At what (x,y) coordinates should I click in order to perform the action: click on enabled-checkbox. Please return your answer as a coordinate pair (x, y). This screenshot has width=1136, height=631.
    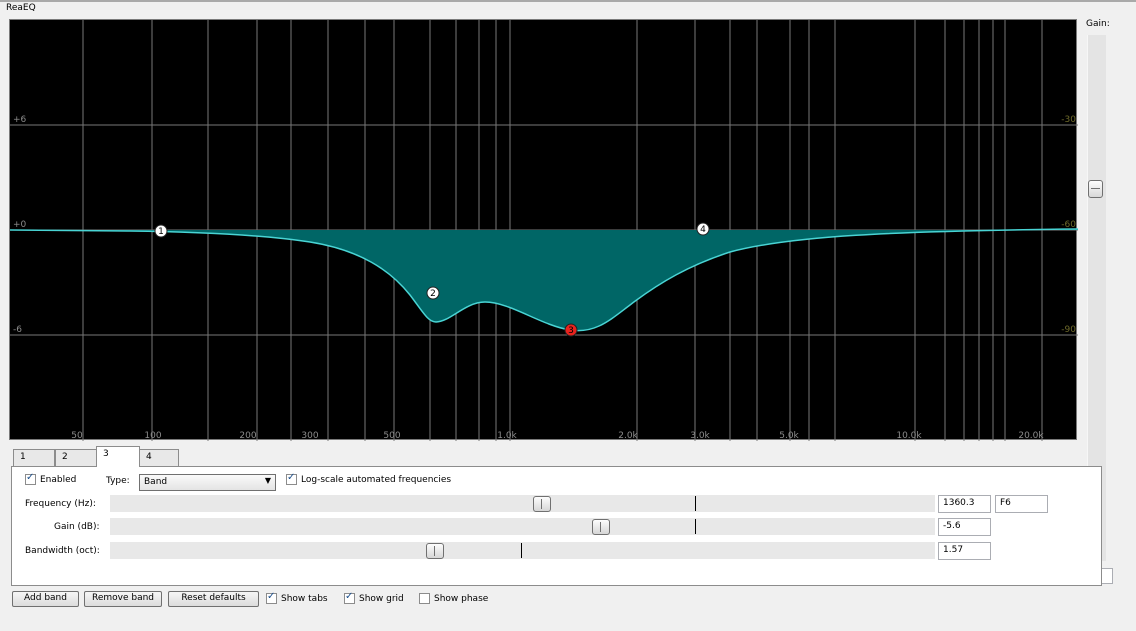
    Looking at the image, I should click on (30, 478).